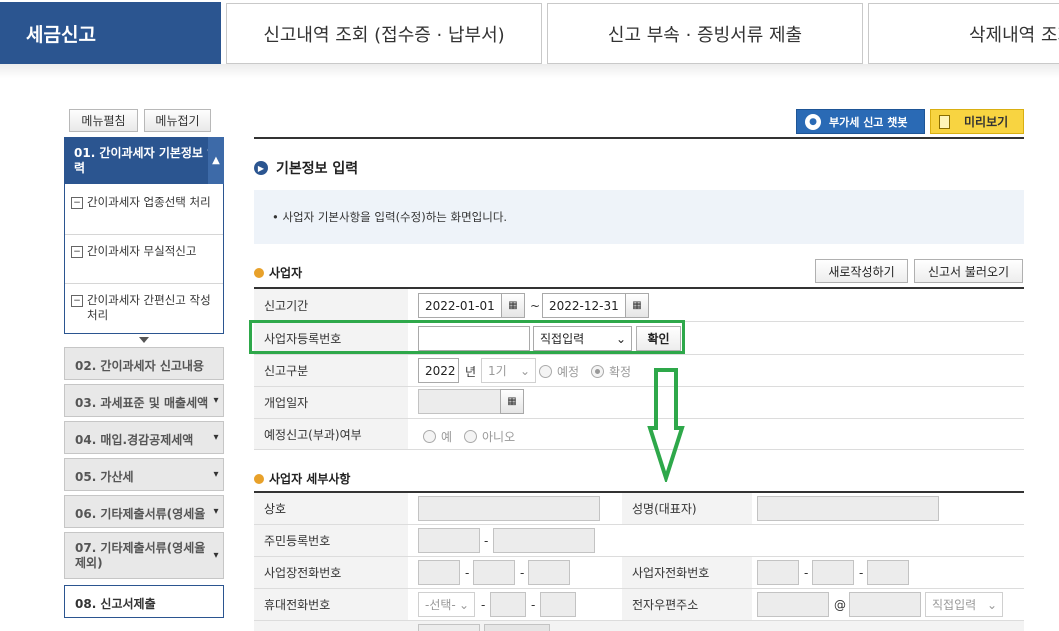  What do you see at coordinates (61, 34) in the screenshot?
I see `tab-label: 세금신고` at bounding box center [61, 34].